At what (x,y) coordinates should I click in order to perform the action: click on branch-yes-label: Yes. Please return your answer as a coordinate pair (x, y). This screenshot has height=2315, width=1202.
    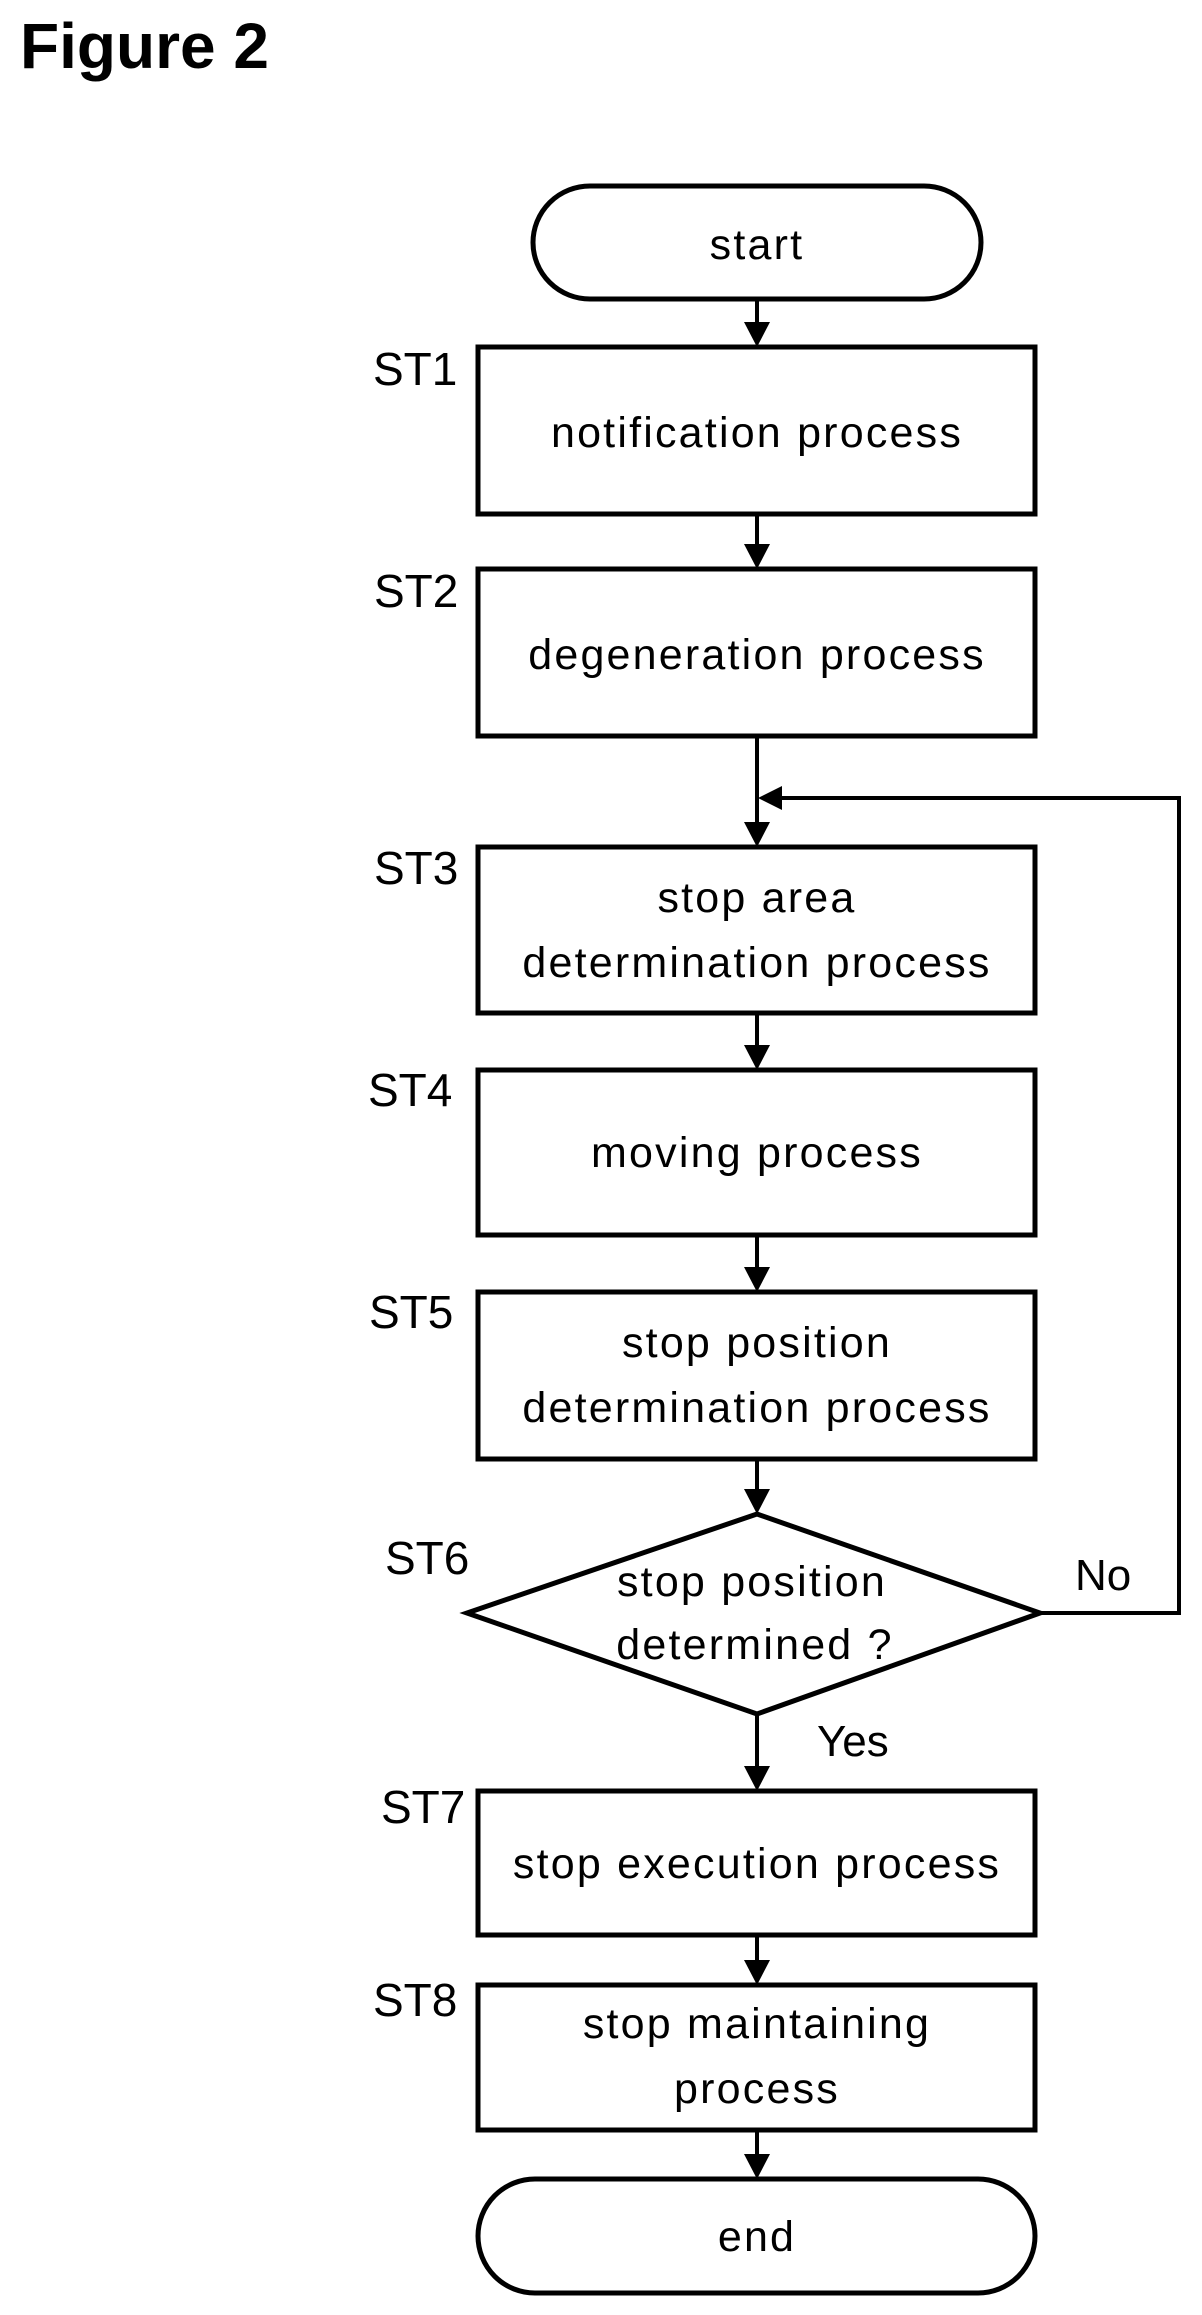
    Looking at the image, I should click on (853, 1741).